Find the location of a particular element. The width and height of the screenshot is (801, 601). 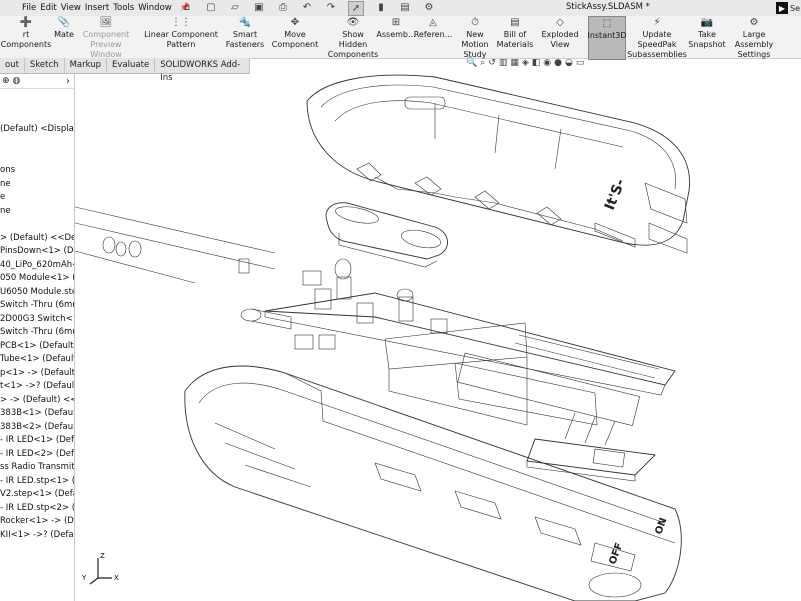

tree-item: Tube<1> (Default) is located at coordinates (37, 359).